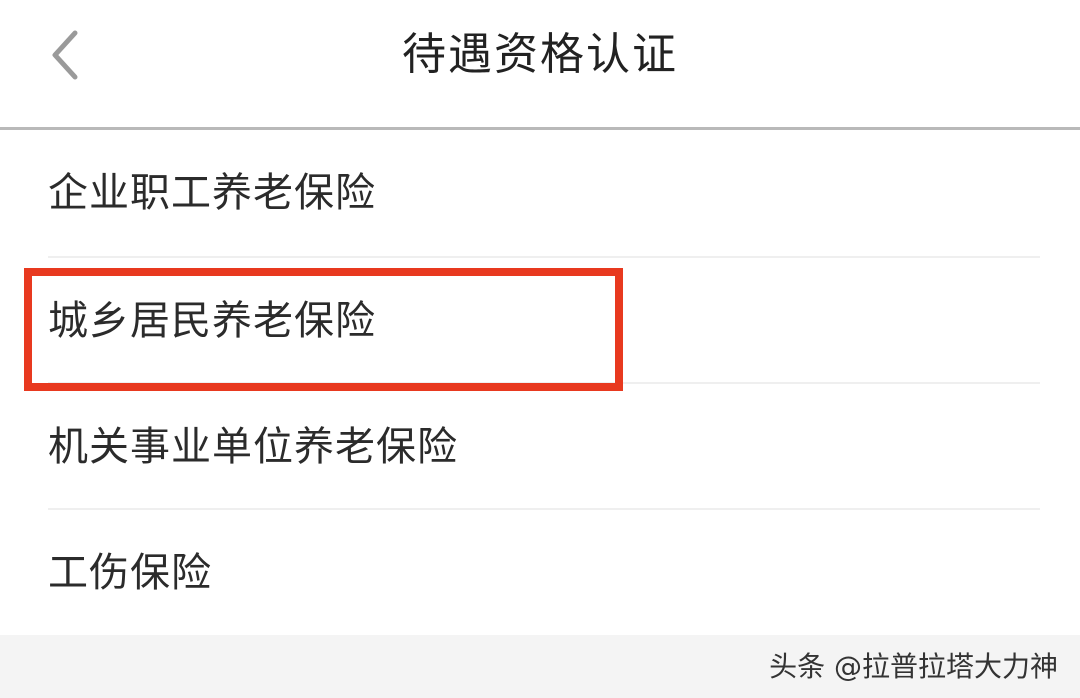 Image resolution: width=1080 pixels, height=698 pixels. I want to click on page-title: 待遇资格认证, so click(540, 54).